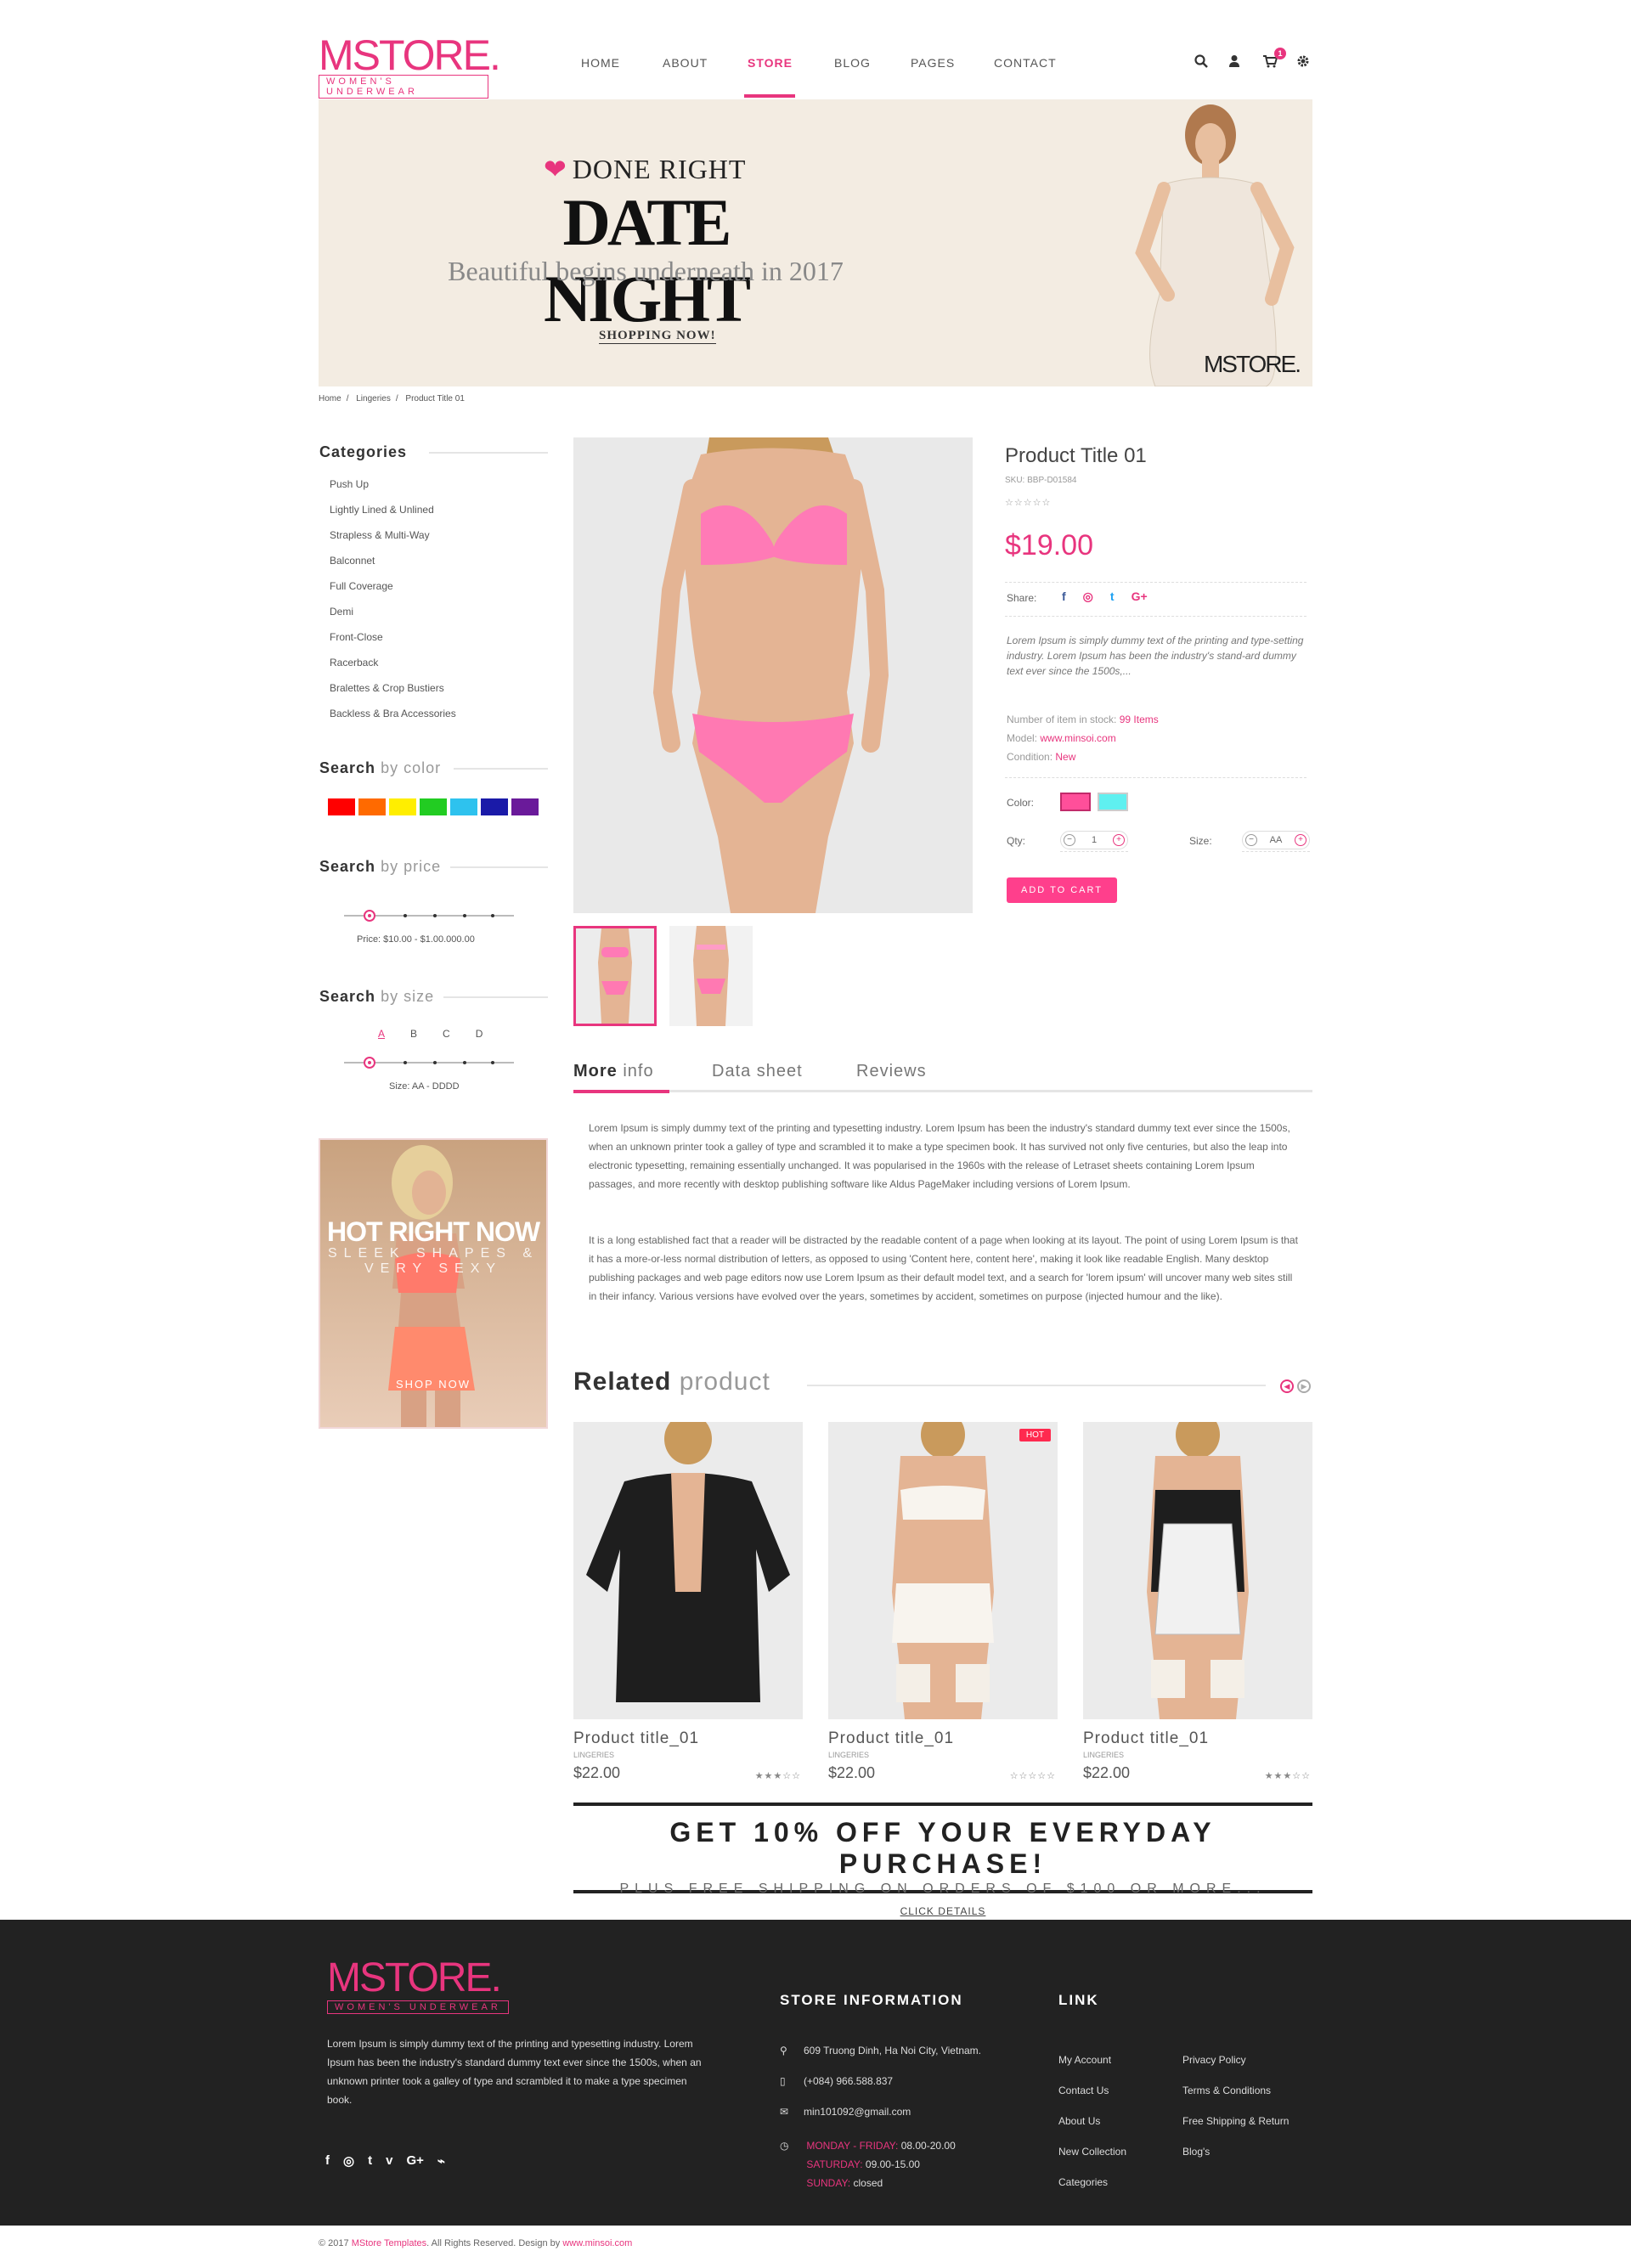 The height and width of the screenshot is (2268, 1631). Describe the element at coordinates (381, 1034) in the screenshot. I see `size-option-a: A` at that location.